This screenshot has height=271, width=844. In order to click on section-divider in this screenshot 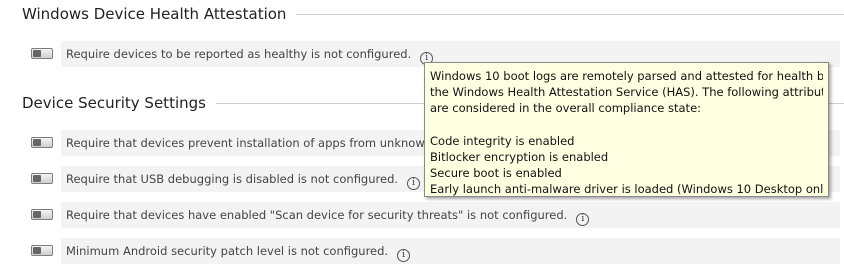, I will do `click(559, 14)`.